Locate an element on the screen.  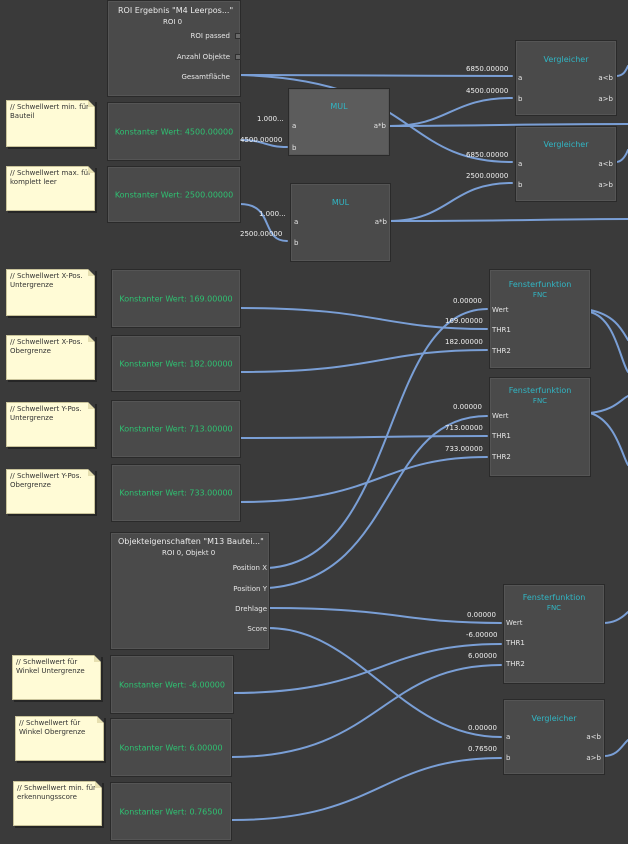
fnc3-value-2: -6.00000 is located at coordinates (482, 635).